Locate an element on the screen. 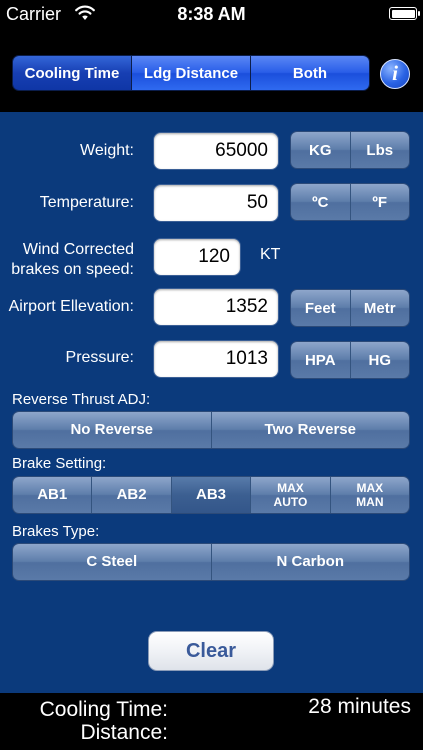  info-icon: i is located at coordinates (395, 74).